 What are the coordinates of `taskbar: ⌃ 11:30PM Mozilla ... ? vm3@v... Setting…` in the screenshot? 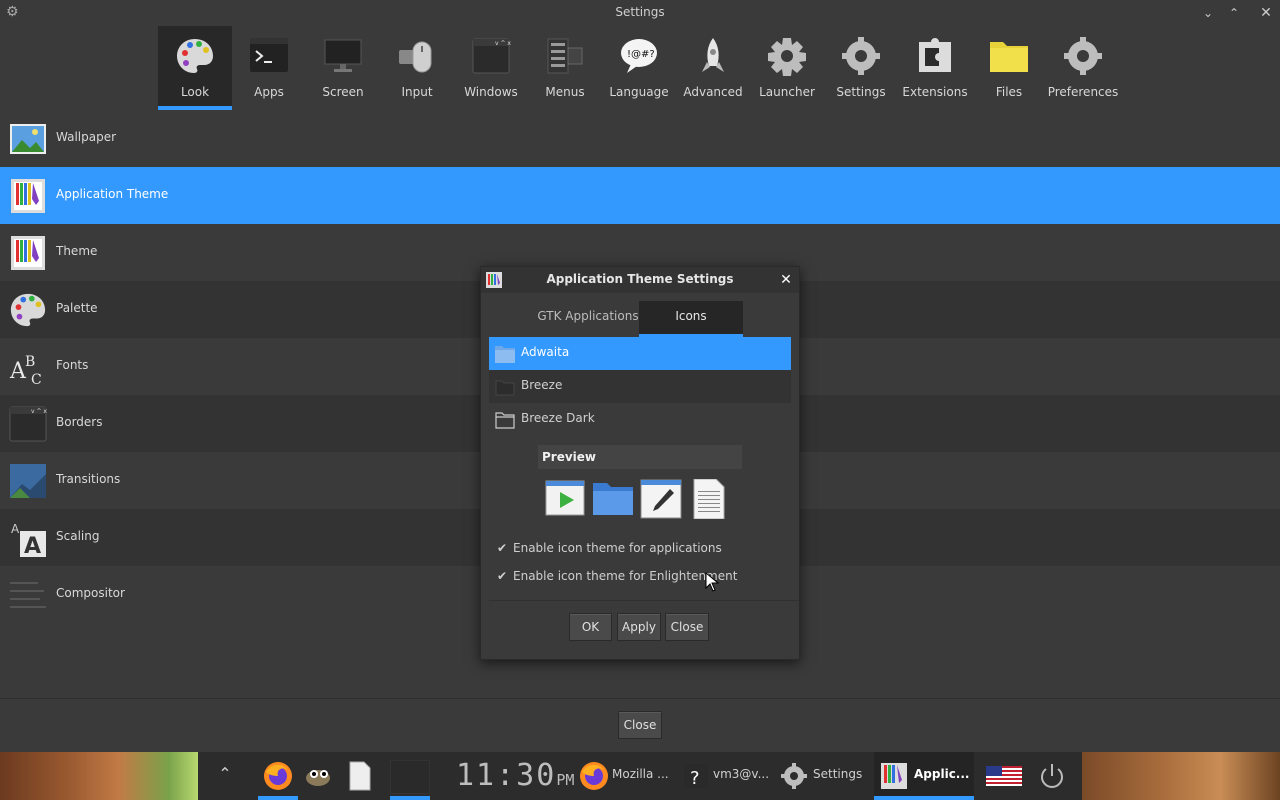 It's located at (640, 776).